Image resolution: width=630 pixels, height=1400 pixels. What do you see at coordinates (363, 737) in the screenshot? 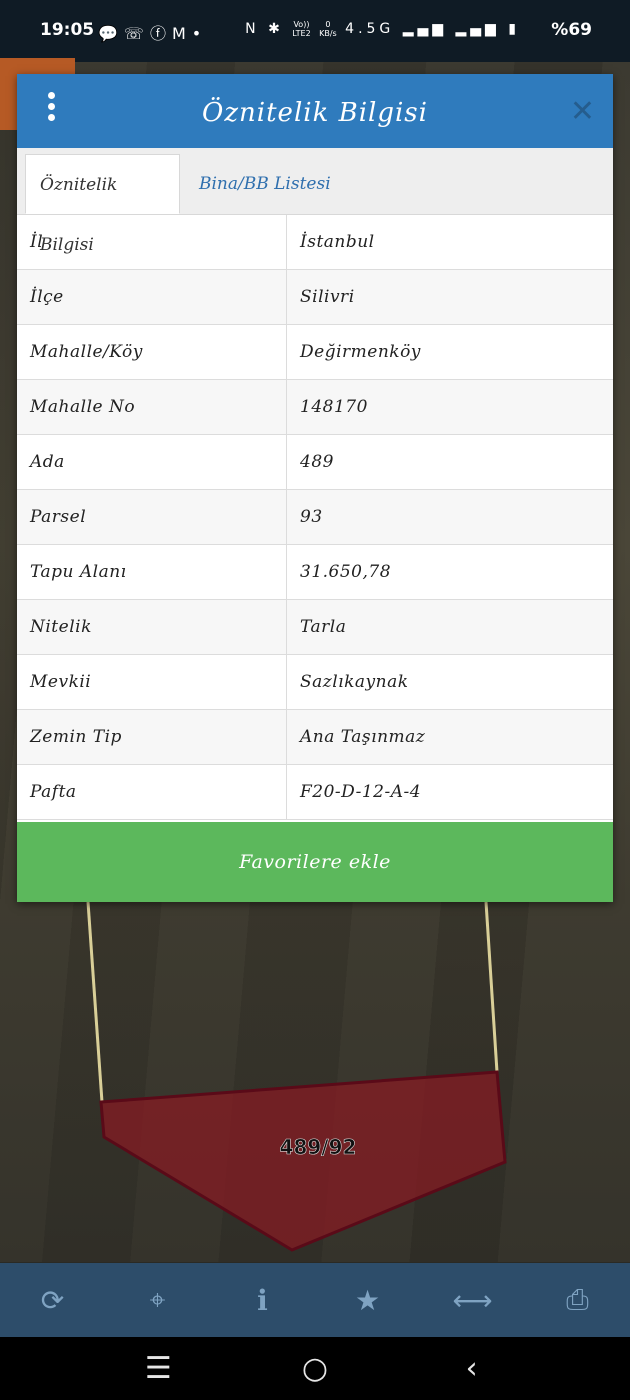
I see `row-value: Ana Taşınmaz` at bounding box center [363, 737].